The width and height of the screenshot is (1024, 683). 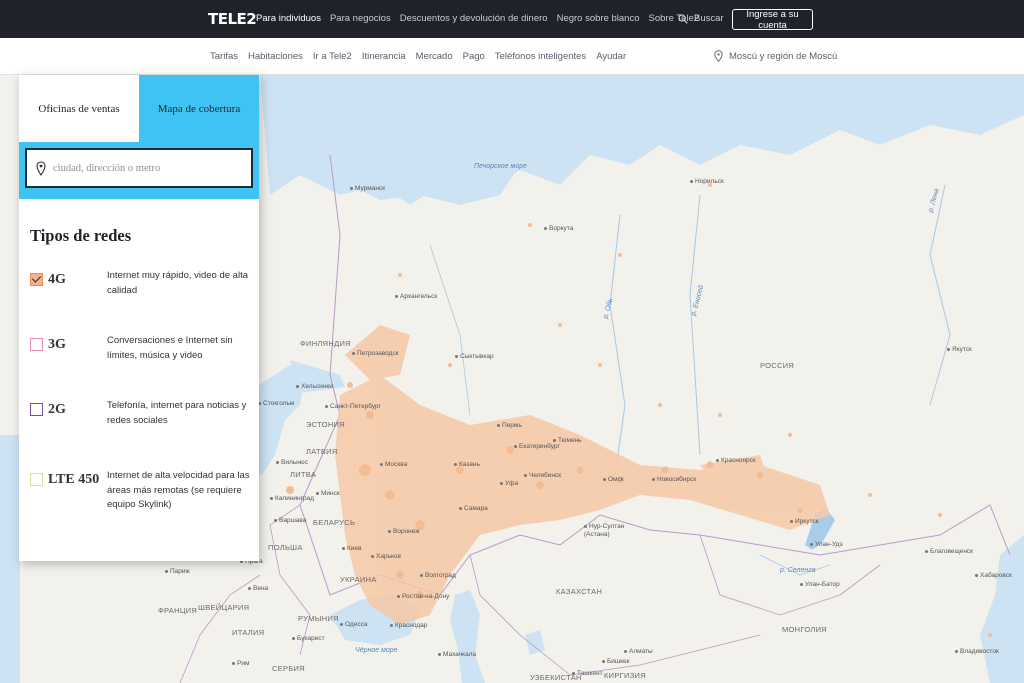 I want to click on network-label-lte450: LTE 450, so click(x=74, y=479).